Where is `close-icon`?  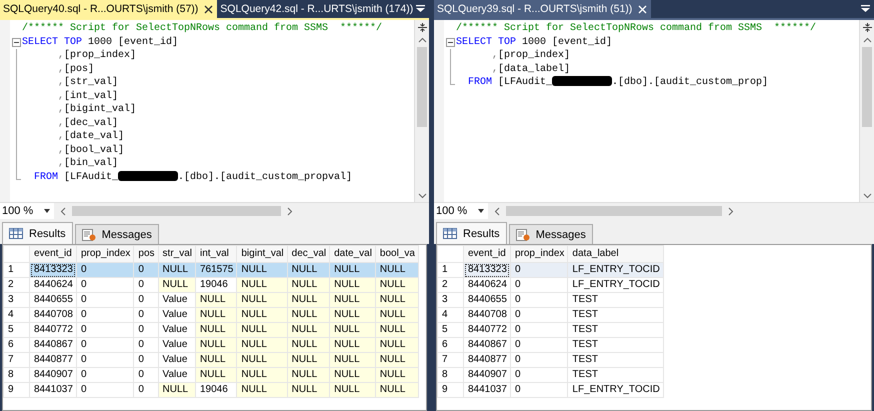
close-icon is located at coordinates (209, 9).